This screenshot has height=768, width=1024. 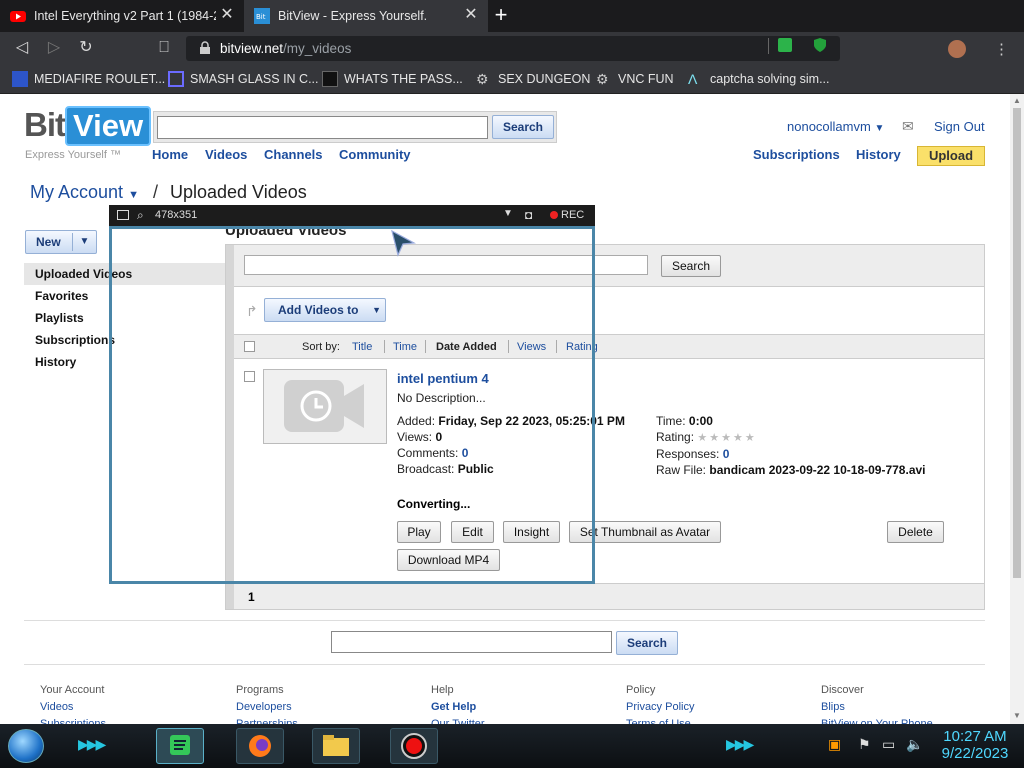 I want to click on rating-stars: ★★★★★, so click(x=727, y=438).